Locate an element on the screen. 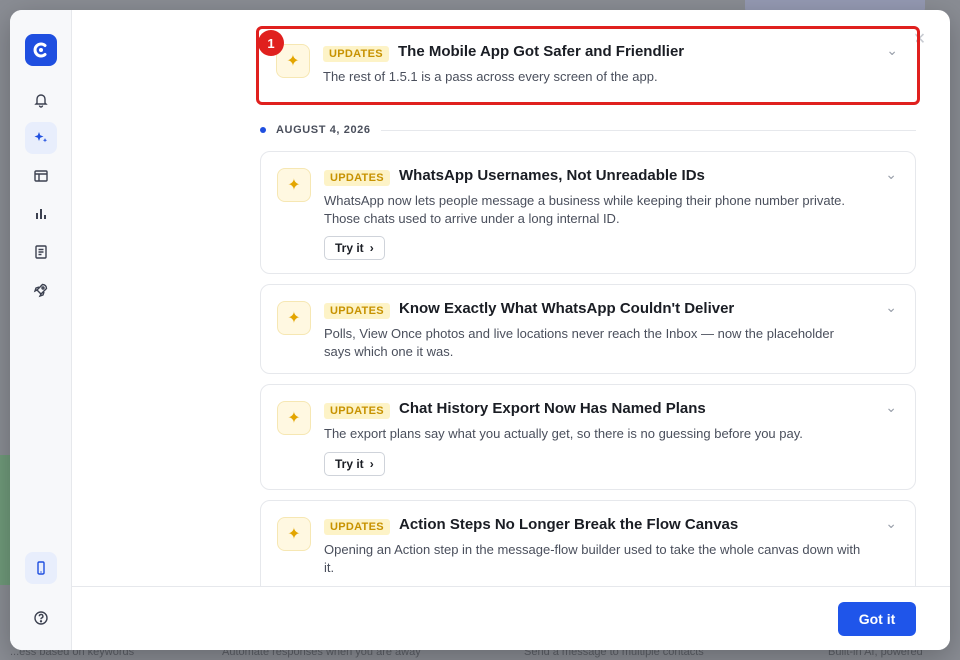  document-icon is located at coordinates (41, 252).